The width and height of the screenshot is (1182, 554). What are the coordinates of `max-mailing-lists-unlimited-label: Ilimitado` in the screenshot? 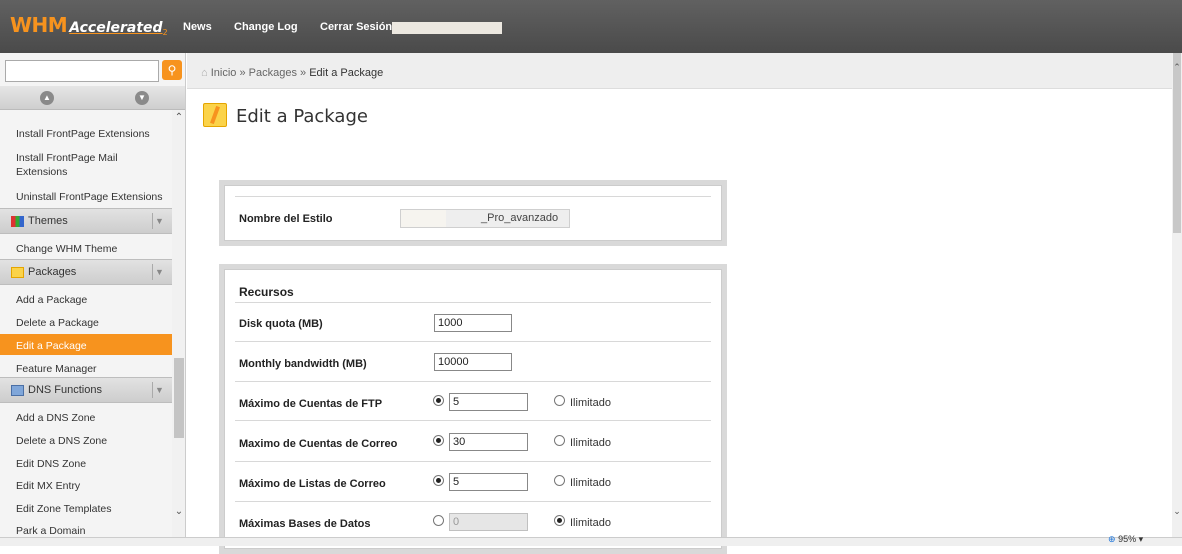 It's located at (590, 483).